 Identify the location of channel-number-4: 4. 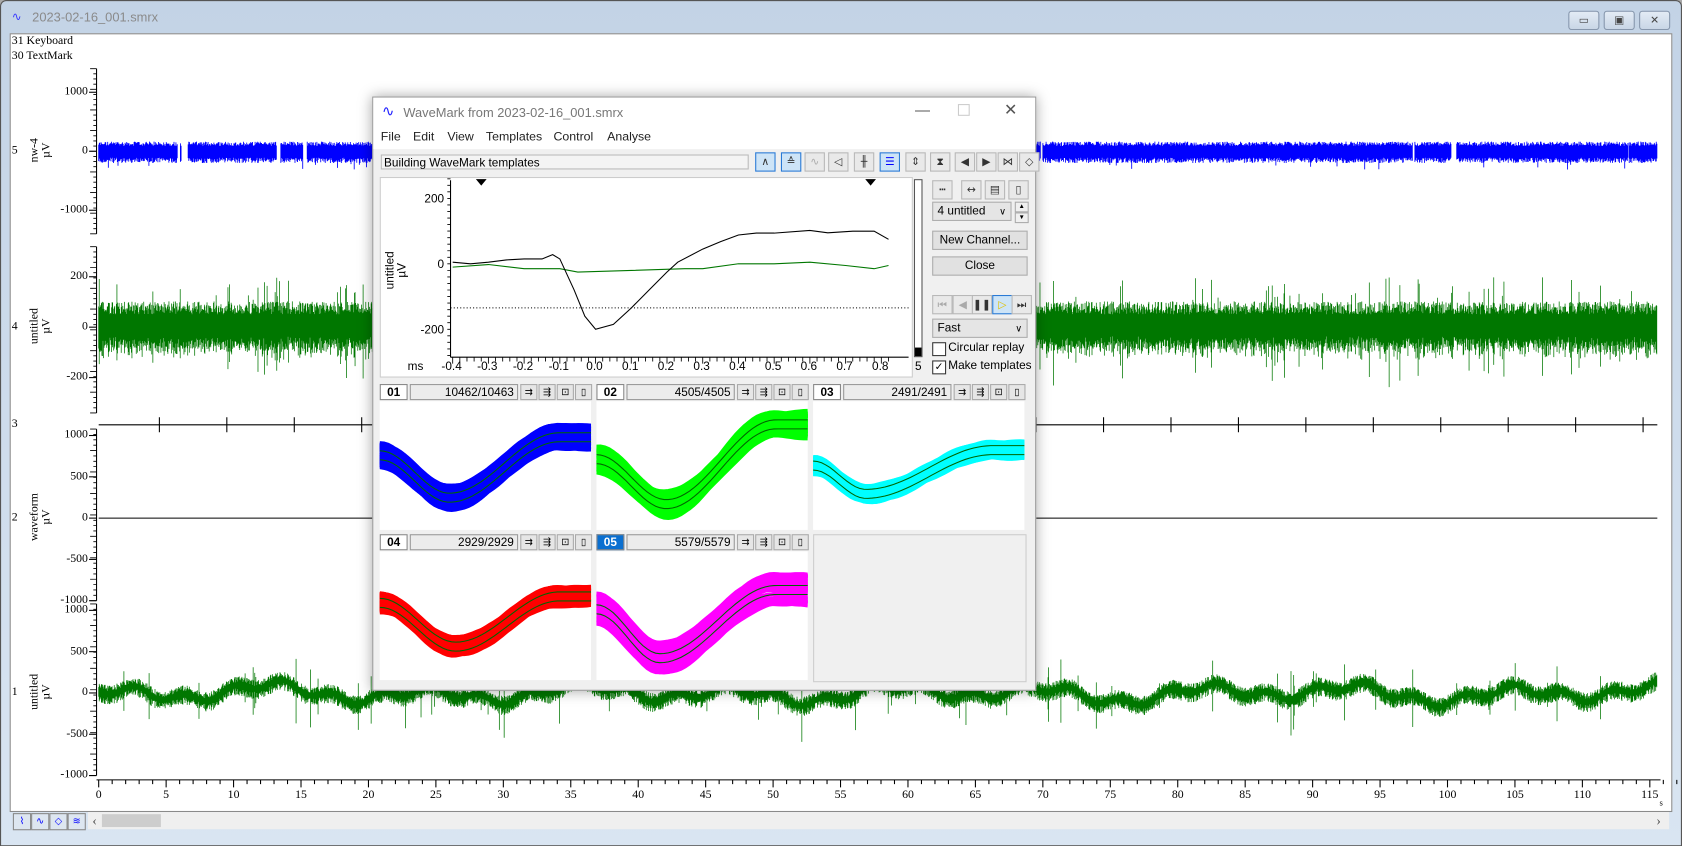
(15, 326).